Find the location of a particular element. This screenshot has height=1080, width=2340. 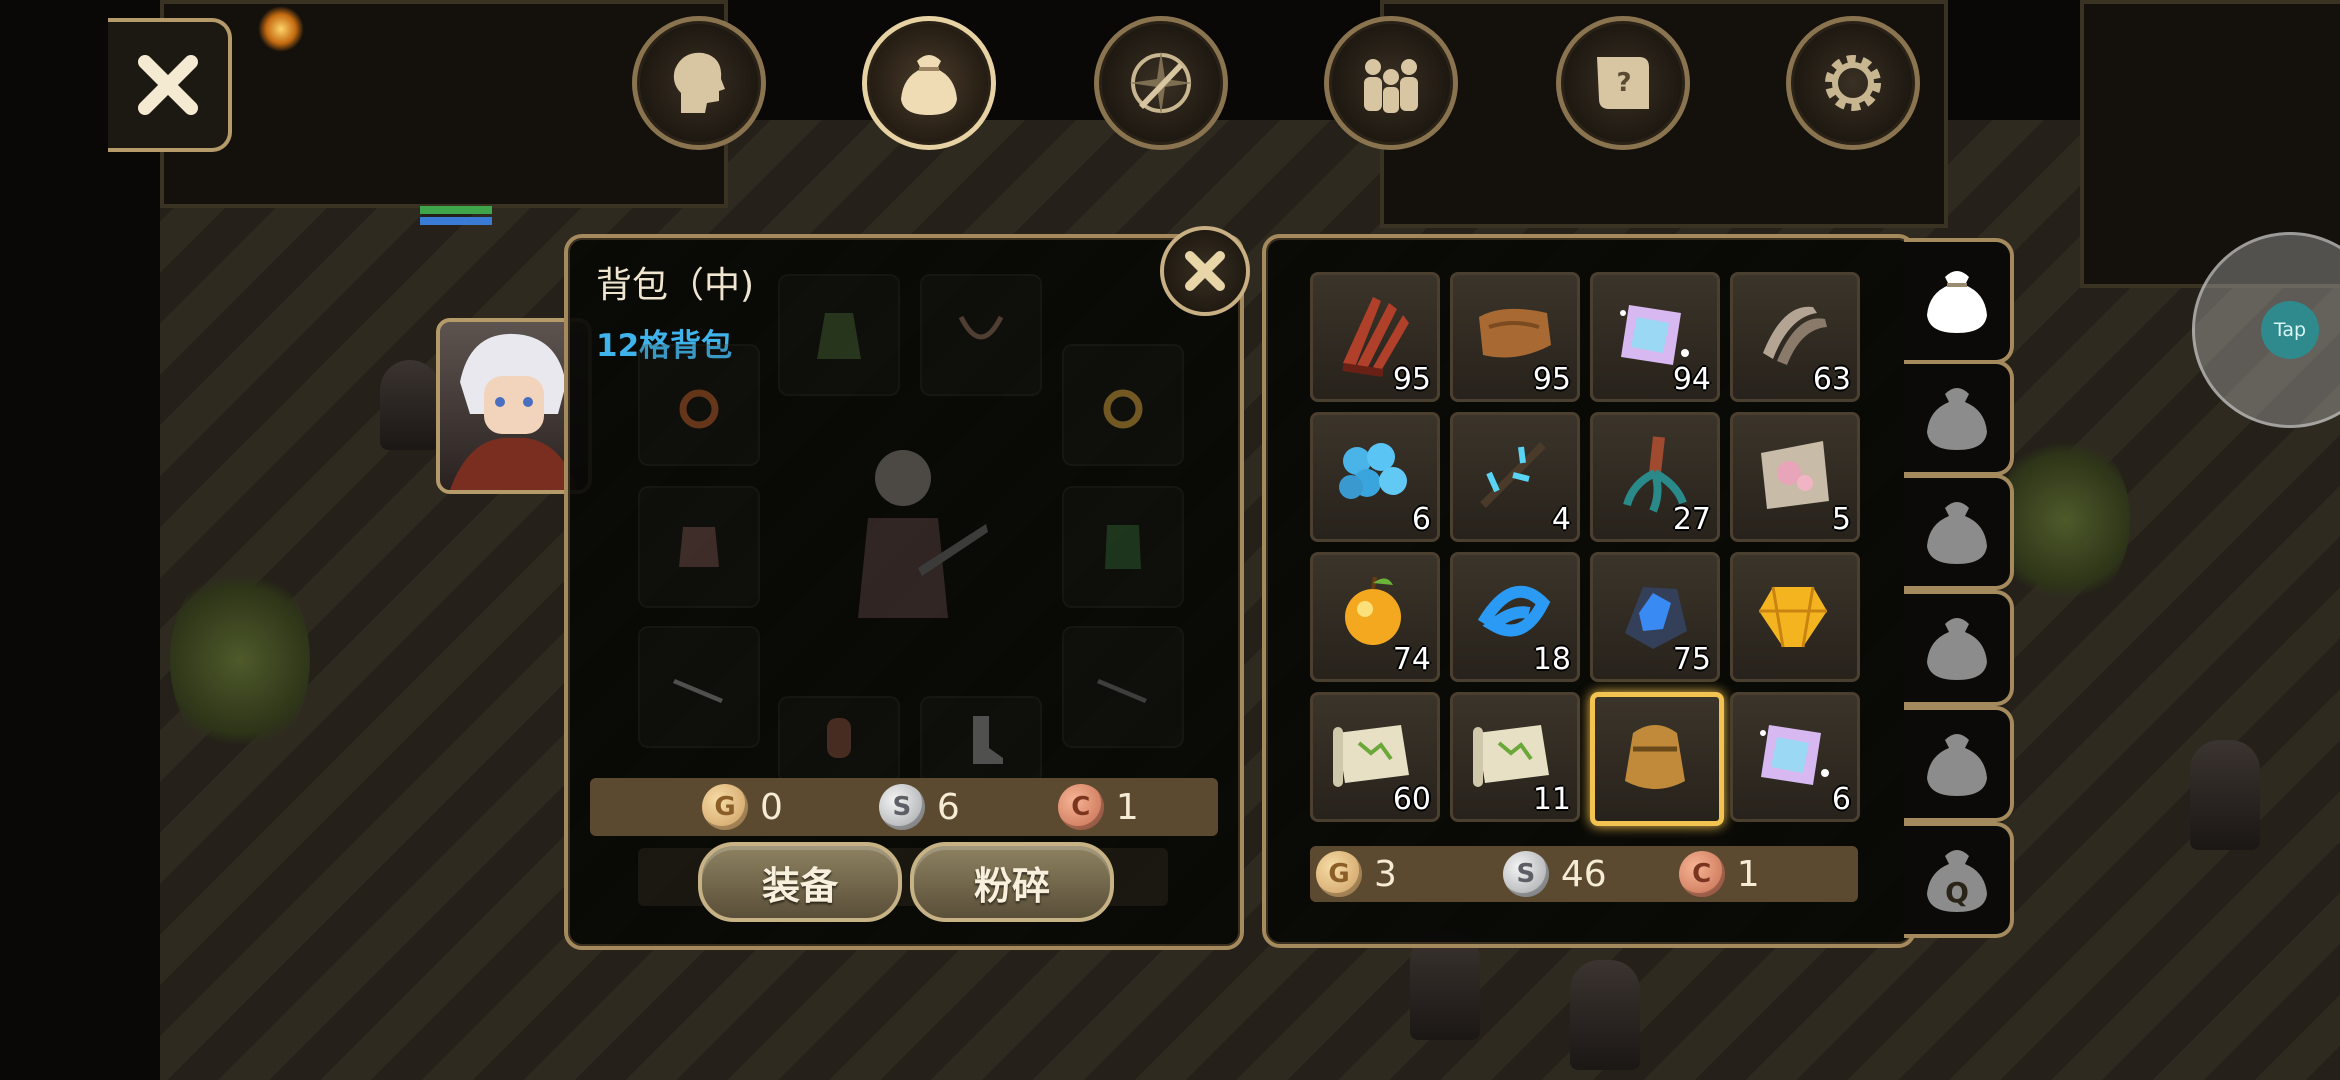

equip-slot-weapon-left is located at coordinates (699, 687).